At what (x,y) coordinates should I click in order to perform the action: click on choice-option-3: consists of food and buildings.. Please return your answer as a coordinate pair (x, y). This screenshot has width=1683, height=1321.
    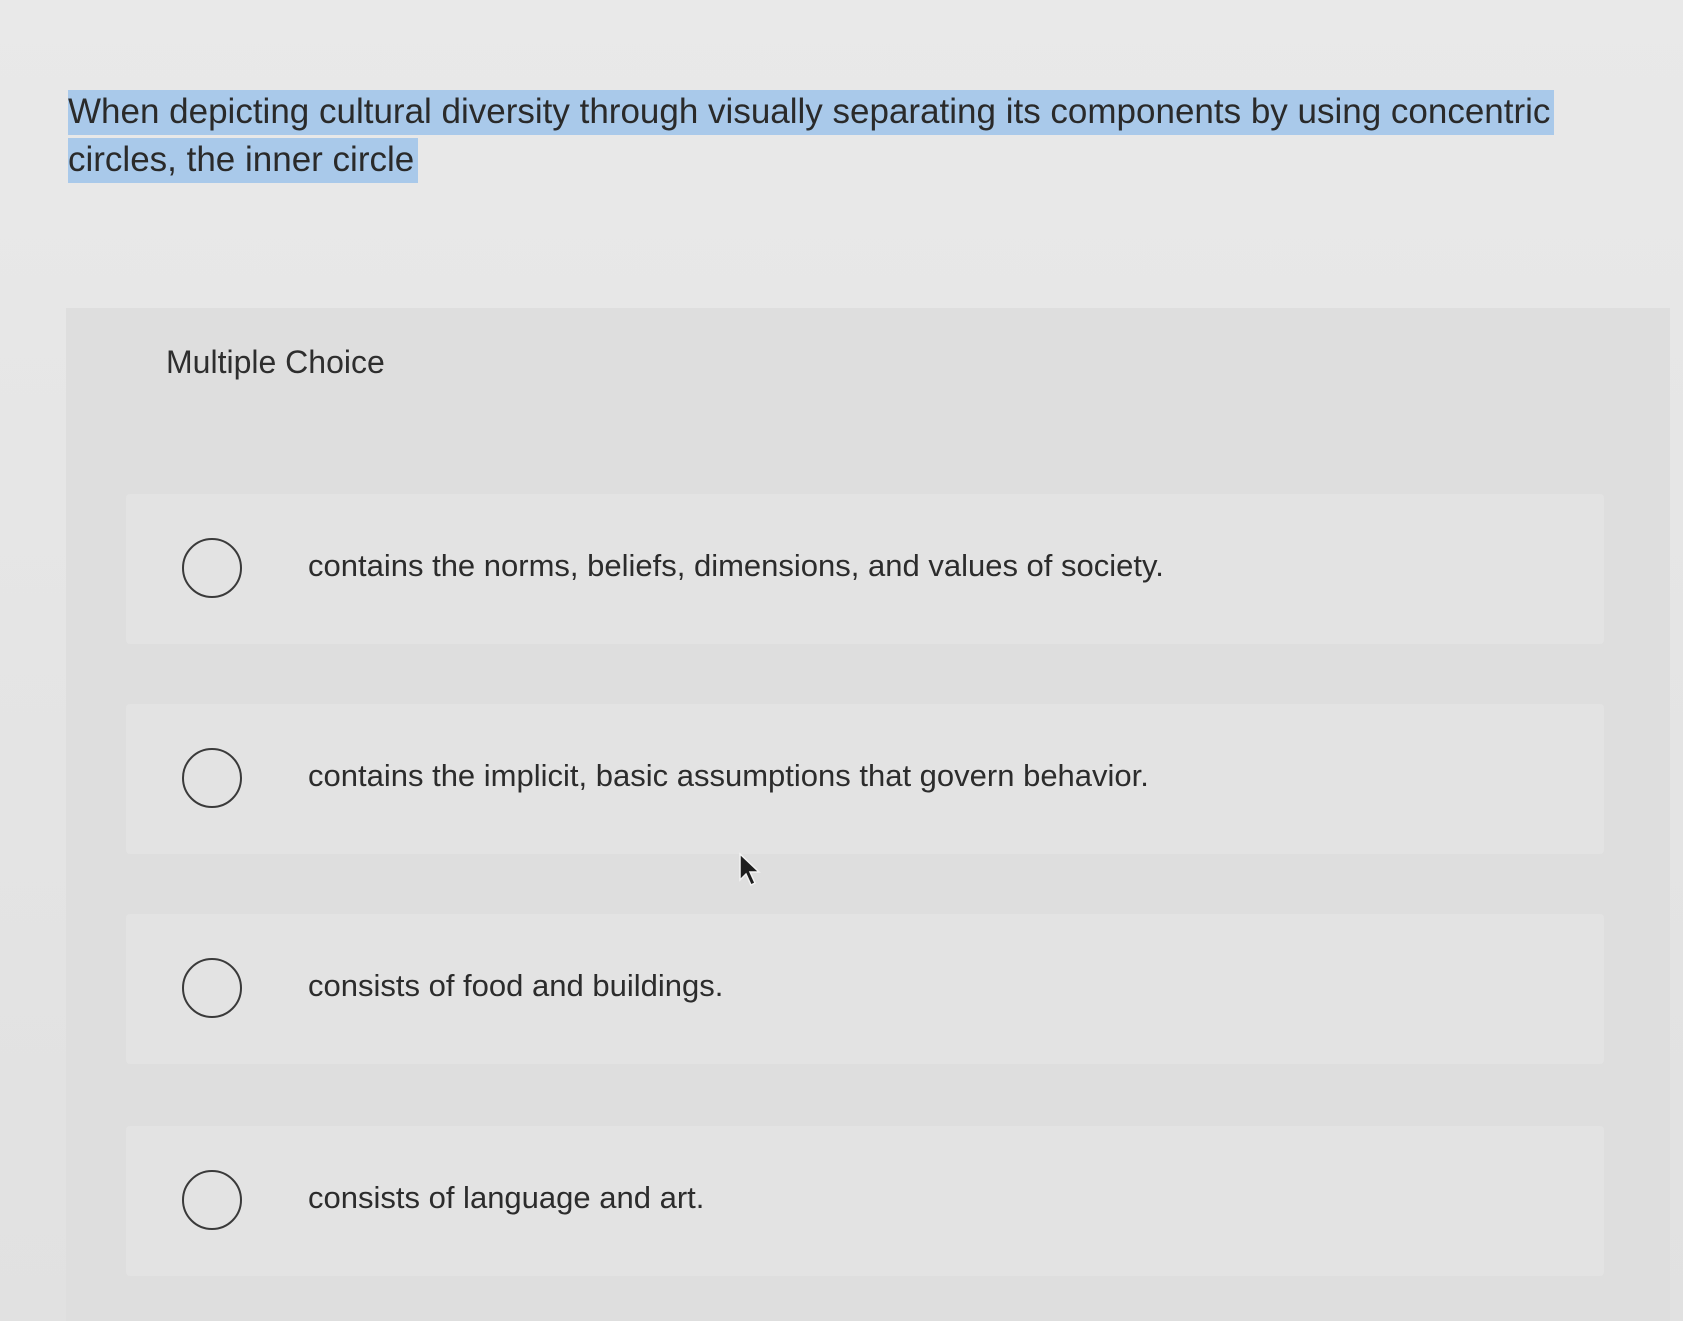
    Looking at the image, I should click on (865, 989).